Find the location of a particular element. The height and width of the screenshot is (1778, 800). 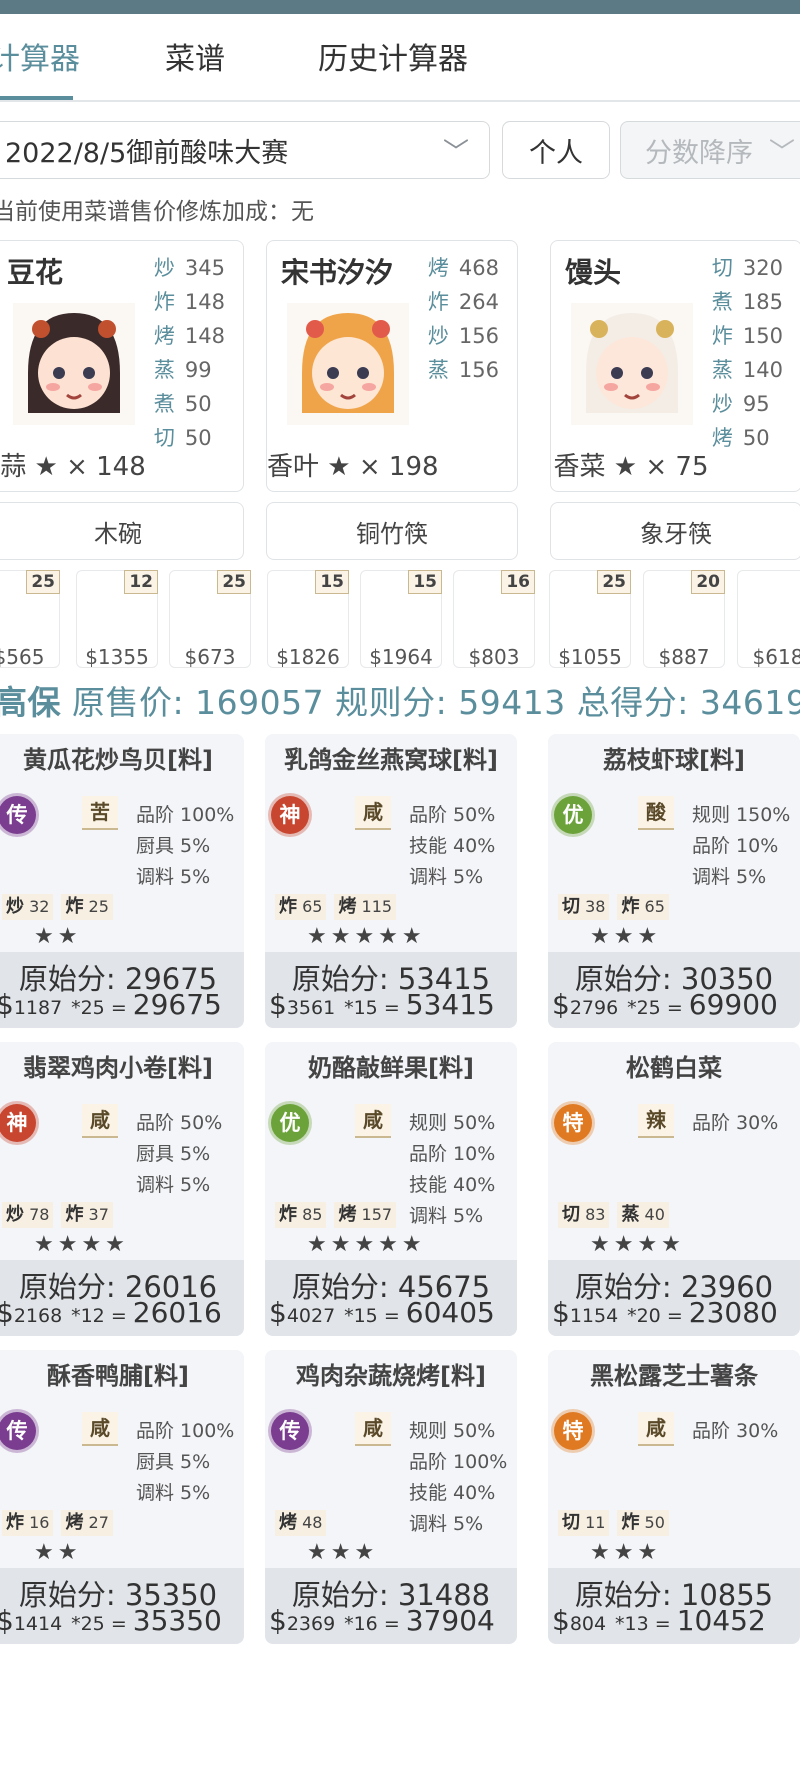

skill-type: 炸 is located at coordinates (722, 336).